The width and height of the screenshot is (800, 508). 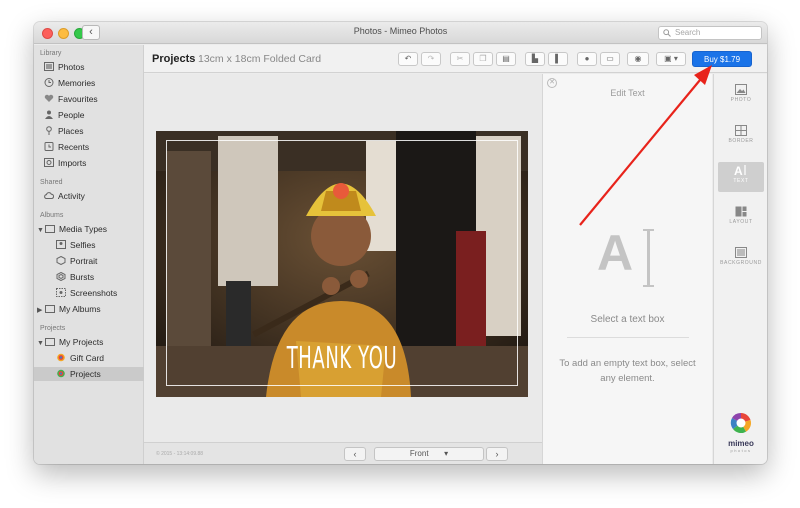 I want to click on scissors-icon: ✂, so click(x=460, y=58).